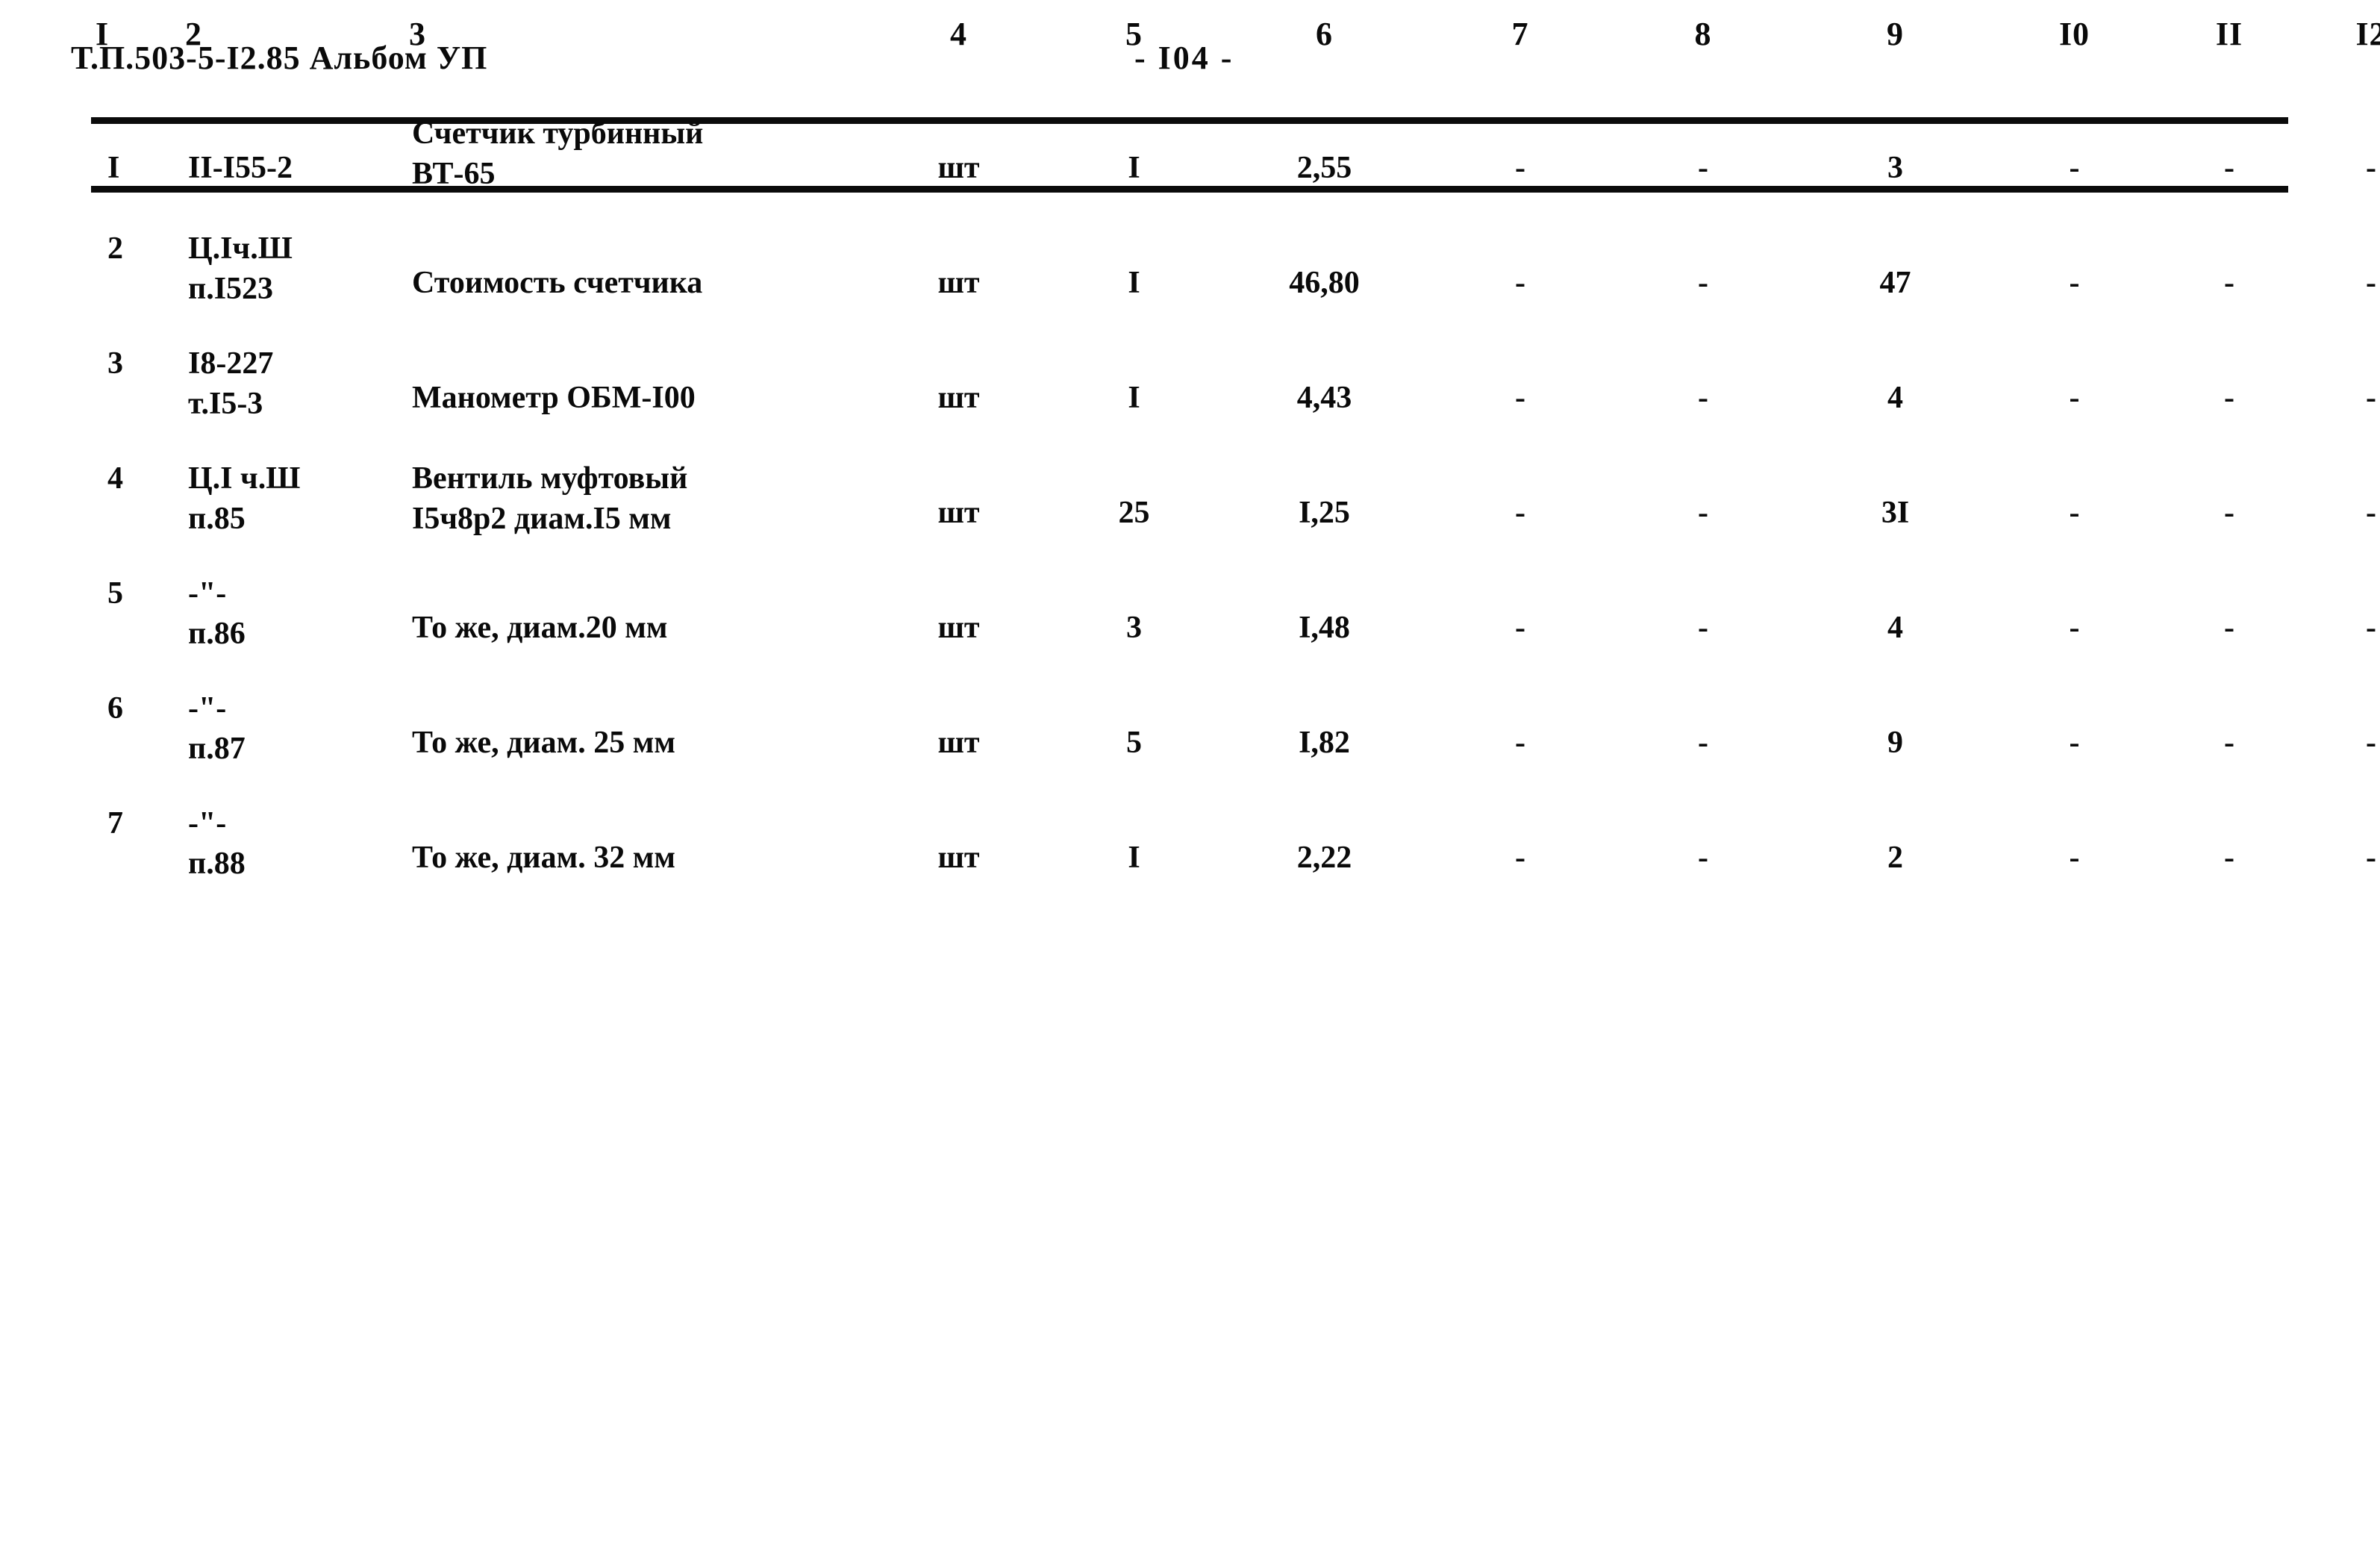 Image resolution: width=2380 pixels, height=1543 pixels. I want to click on description-line-1: Счетчик турбинный, so click(558, 133).